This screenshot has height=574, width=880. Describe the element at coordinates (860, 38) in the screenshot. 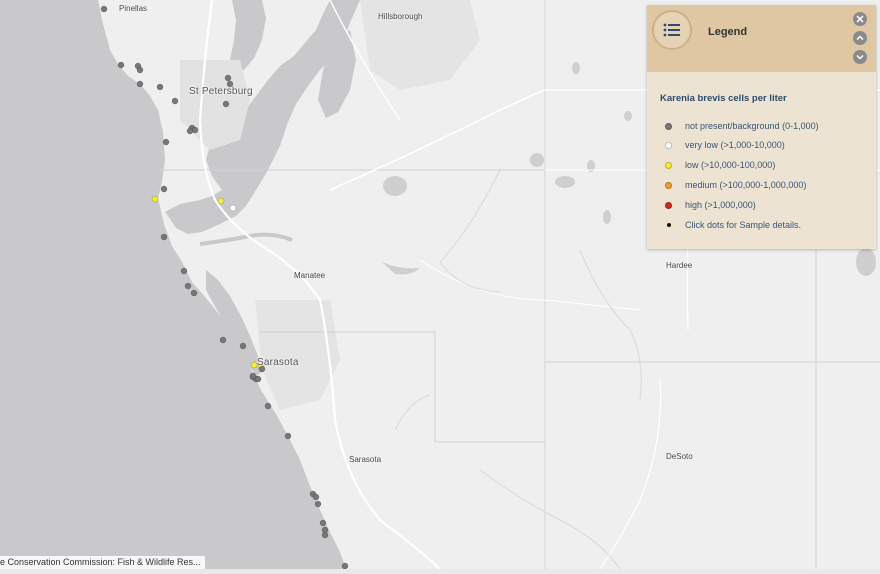

I see `chevron-up-icon` at that location.